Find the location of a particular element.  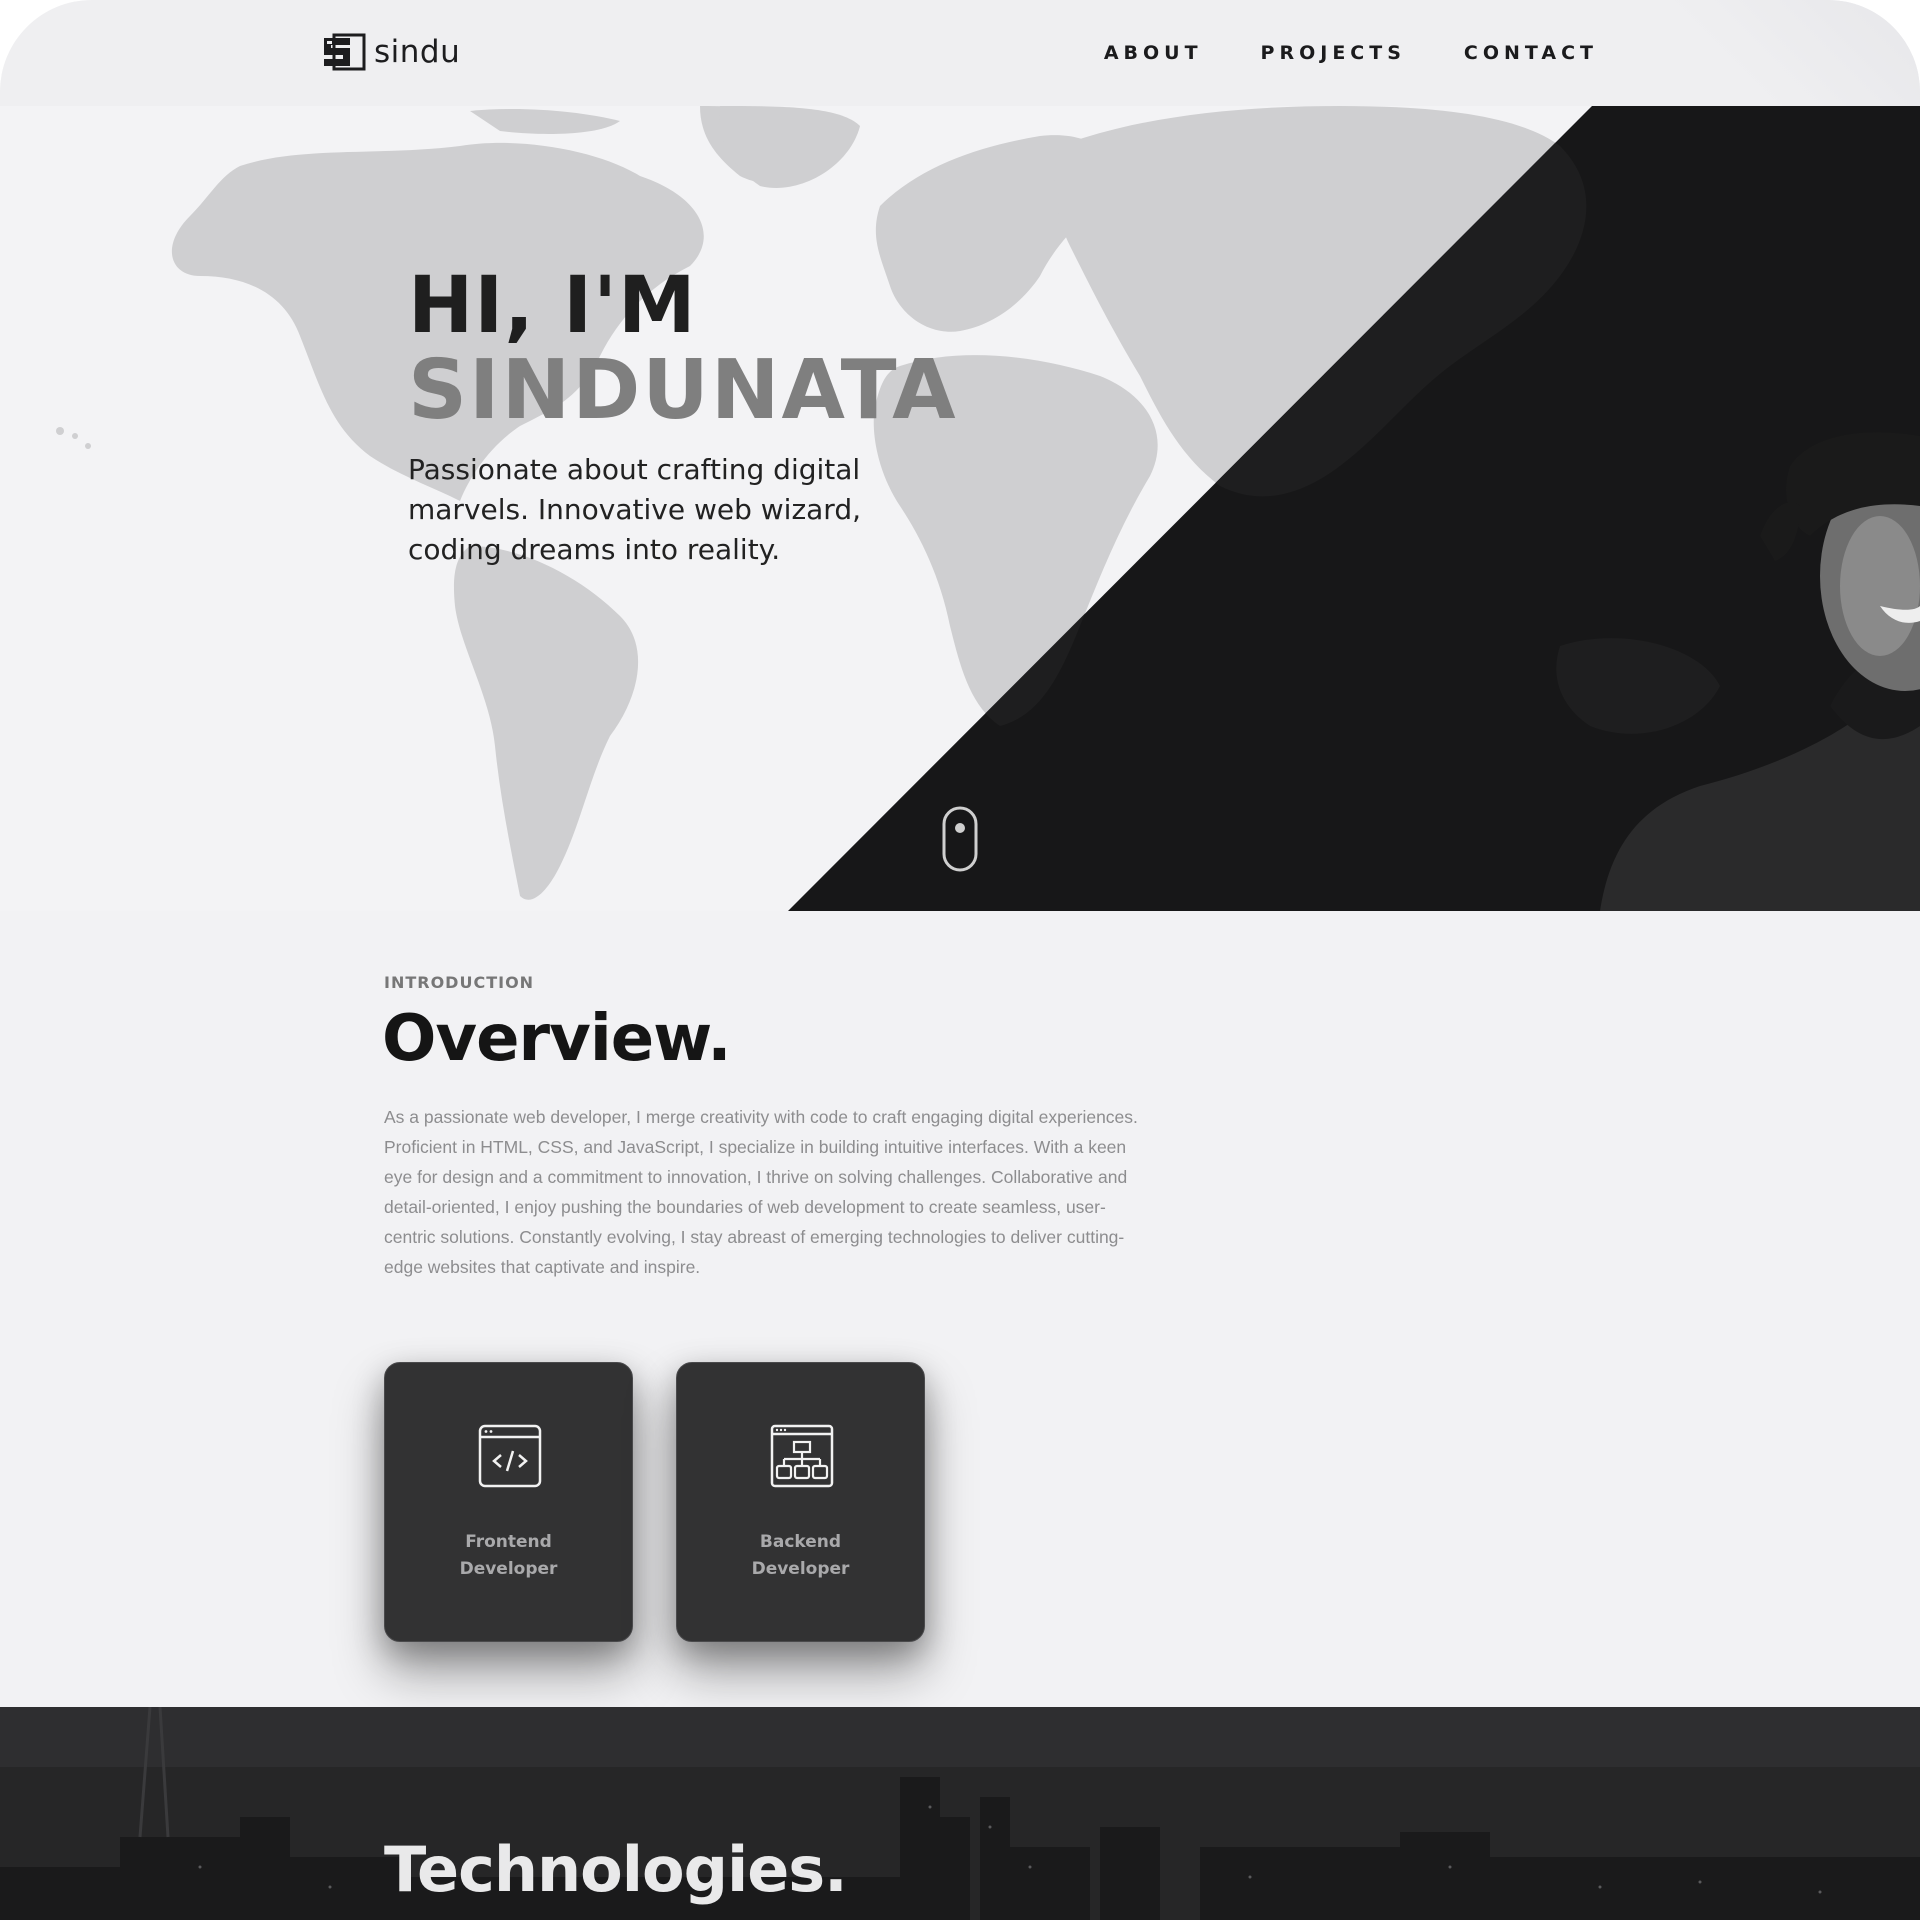

nav-link-about: ABOUT is located at coordinates (1153, 53).